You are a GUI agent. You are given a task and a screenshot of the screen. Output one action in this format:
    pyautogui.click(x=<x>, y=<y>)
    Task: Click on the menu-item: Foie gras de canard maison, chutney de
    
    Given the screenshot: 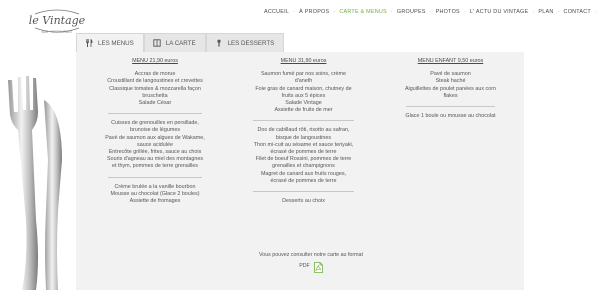 What is the action you would take?
    pyautogui.click(x=303, y=88)
    